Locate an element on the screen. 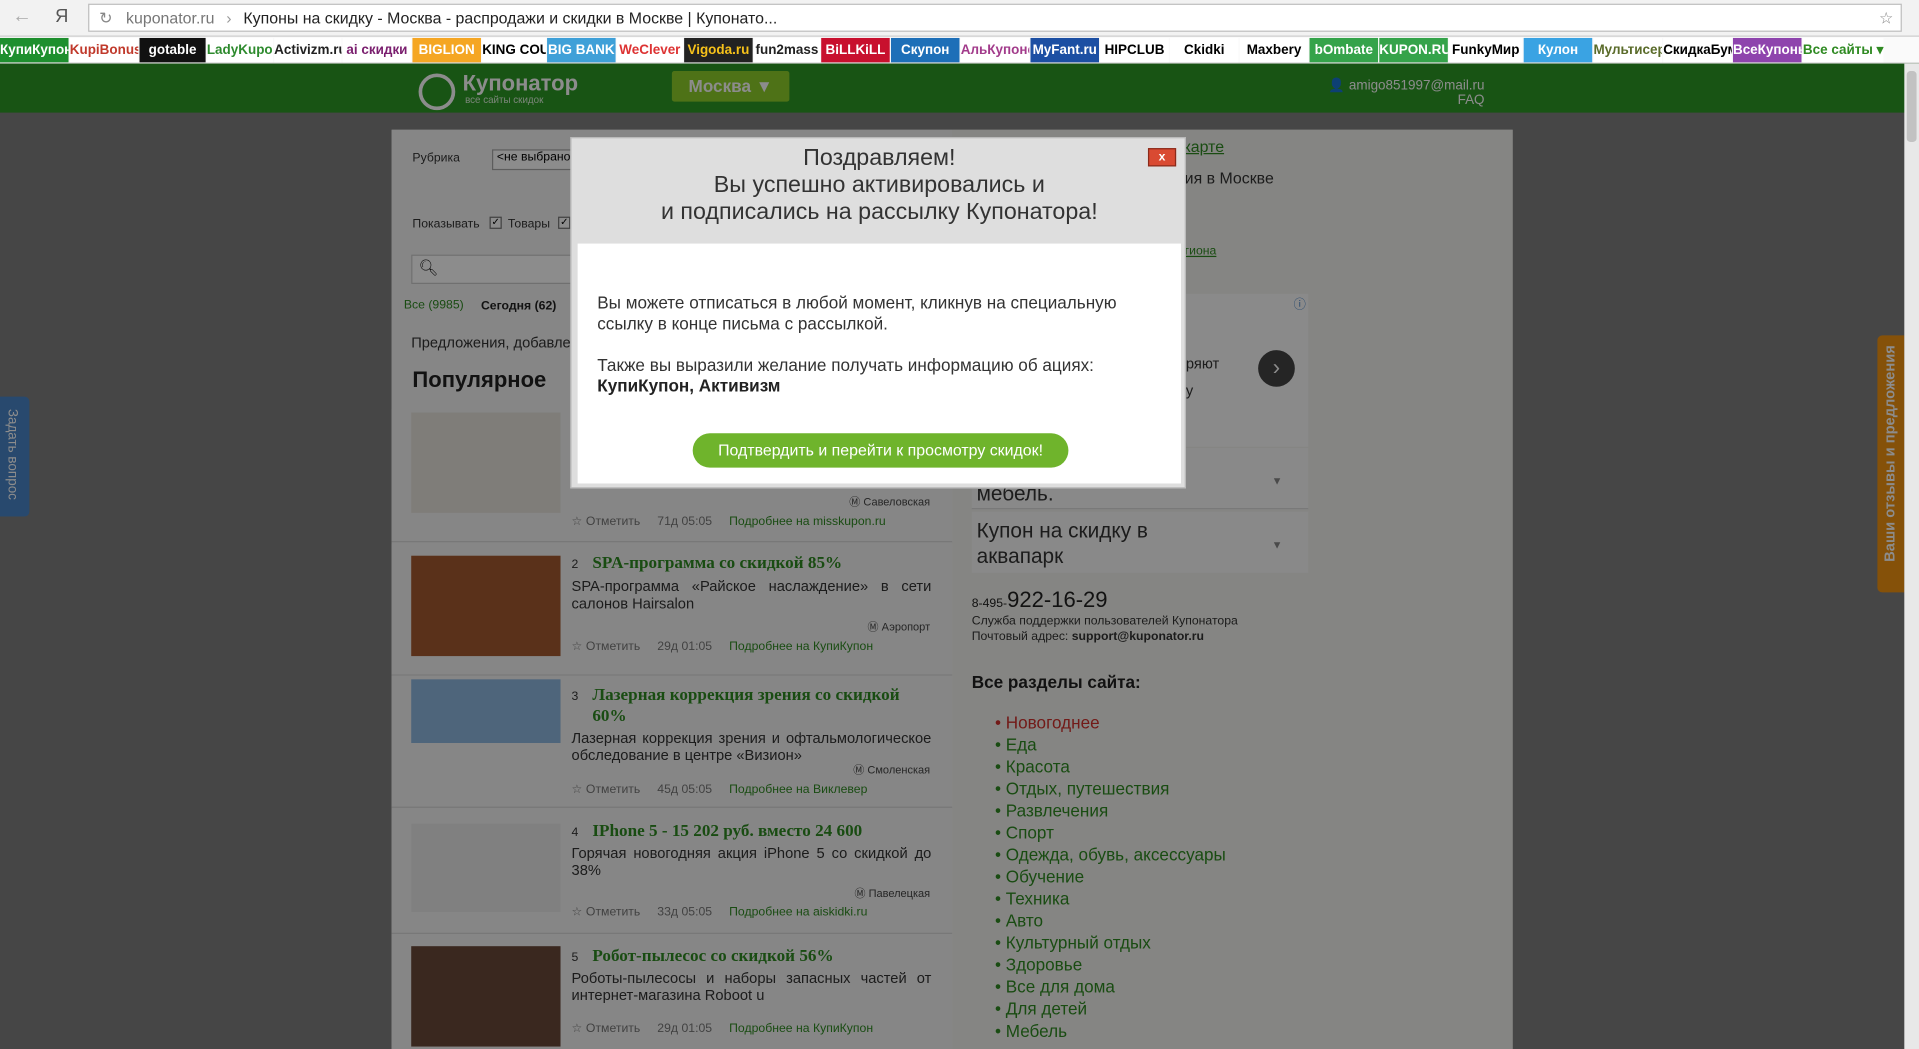 This screenshot has height=1049, width=1919. bookmark-item: WeClever is located at coordinates (649, 50).